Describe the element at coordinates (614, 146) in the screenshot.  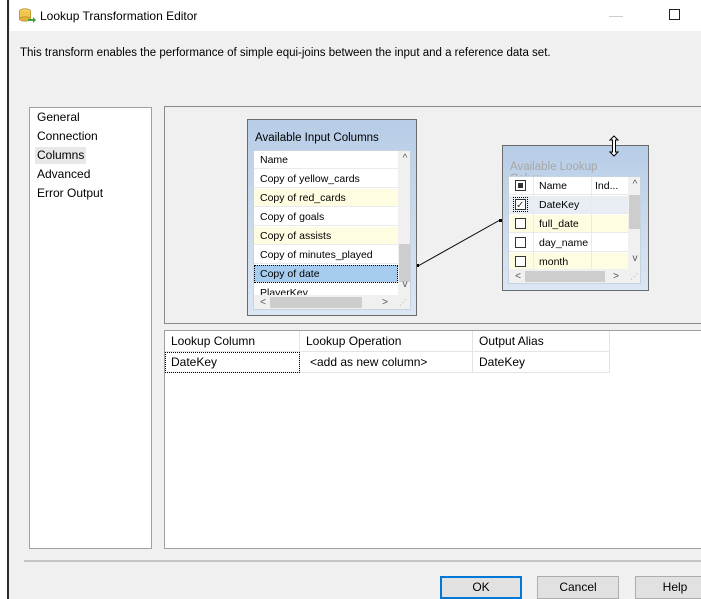
I see `resize-cursor-icon` at that location.